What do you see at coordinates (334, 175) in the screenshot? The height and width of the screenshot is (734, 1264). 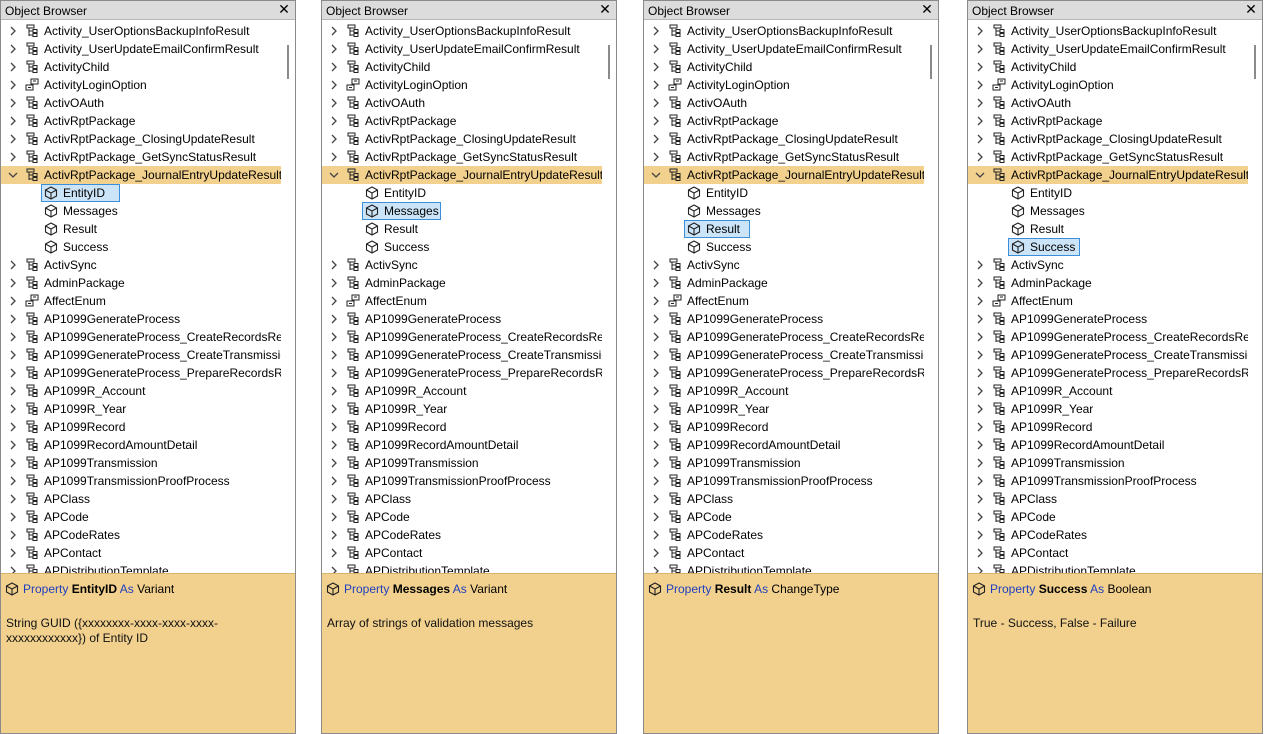 I see `chevron-down-icon` at bounding box center [334, 175].